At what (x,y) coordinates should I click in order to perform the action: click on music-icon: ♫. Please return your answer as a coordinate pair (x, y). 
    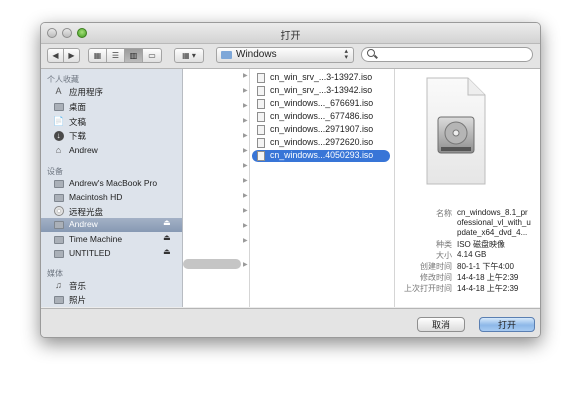
    Looking at the image, I should click on (58, 285).